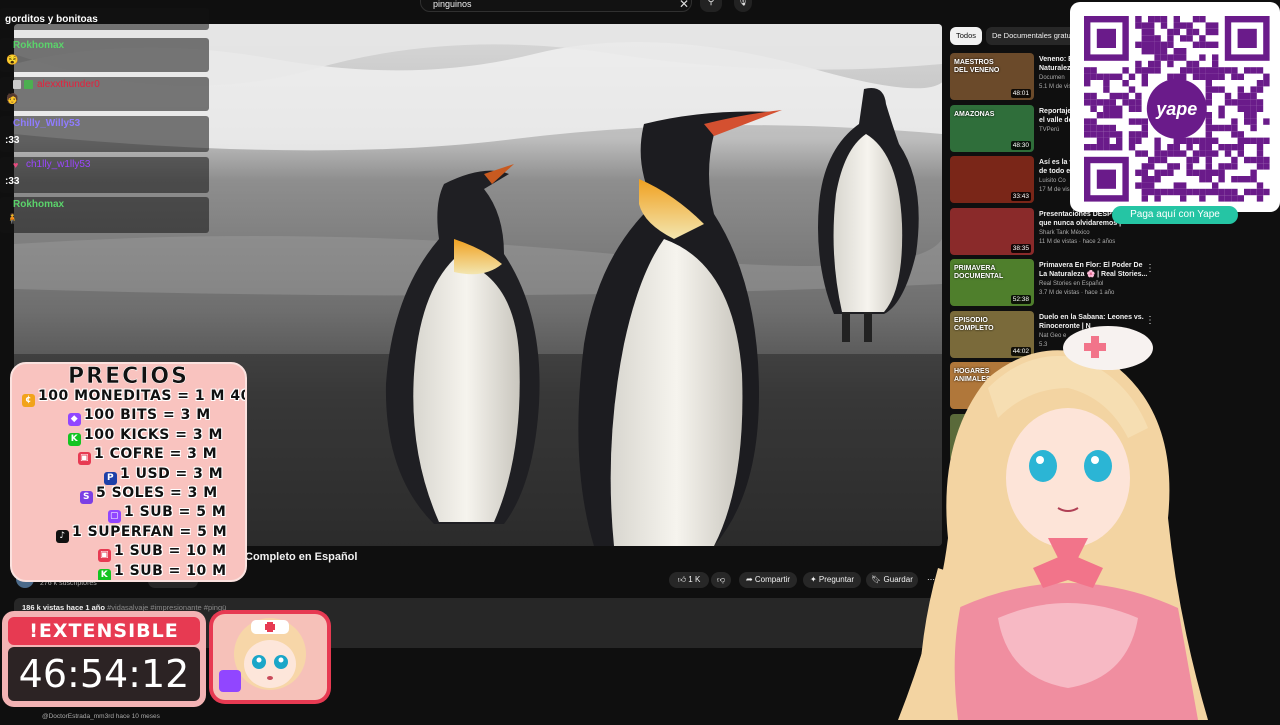 Image resolution: width=1280 pixels, height=725 pixels. Describe the element at coordinates (813, 579) in the screenshot. I see `sparkle-icon: ✦` at that location.